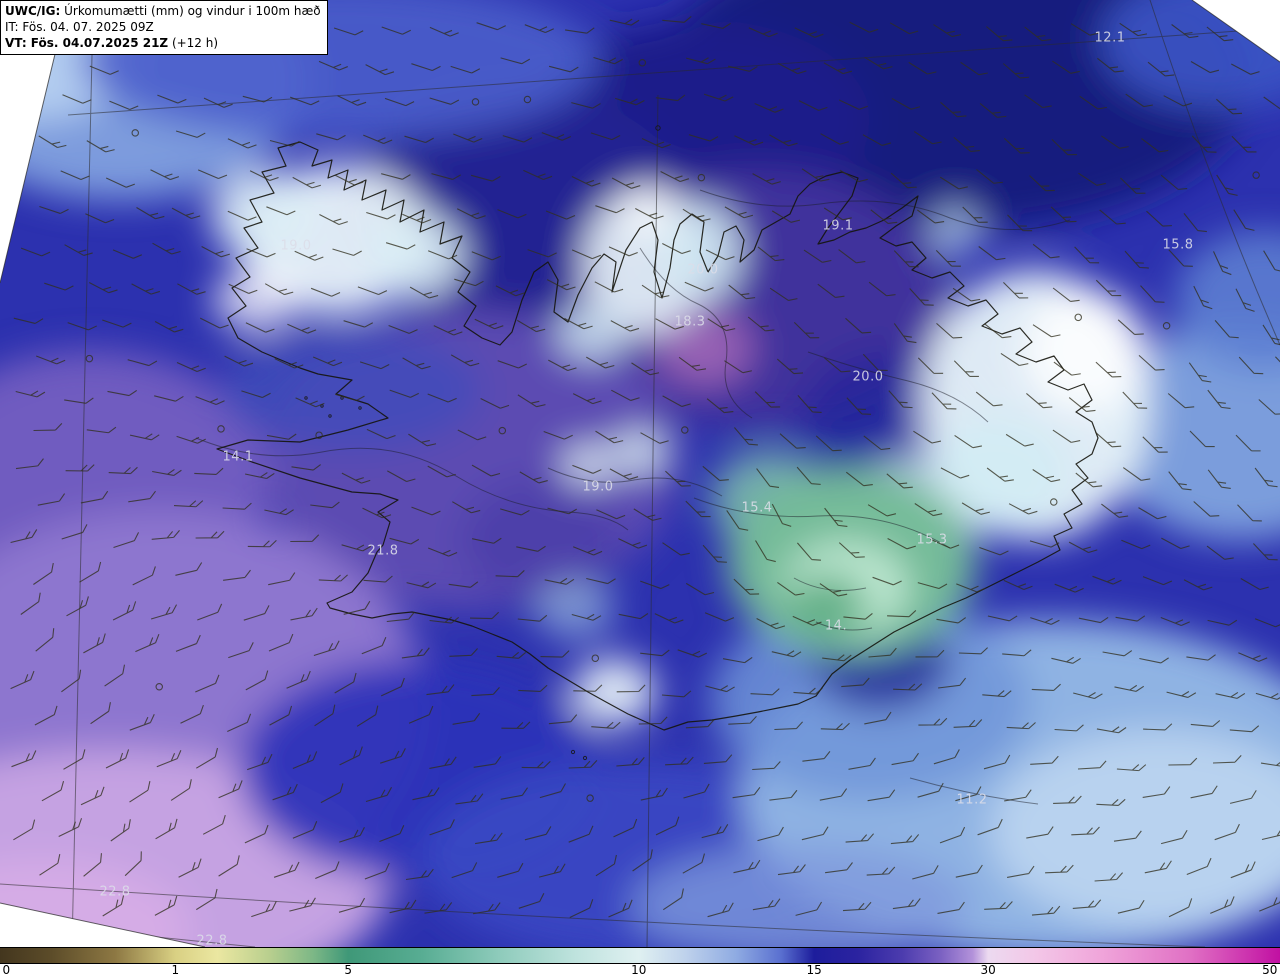  I want to click on map-title: Úrkomumætti (mm) og vindur i 100m hæð, so click(190, 11).